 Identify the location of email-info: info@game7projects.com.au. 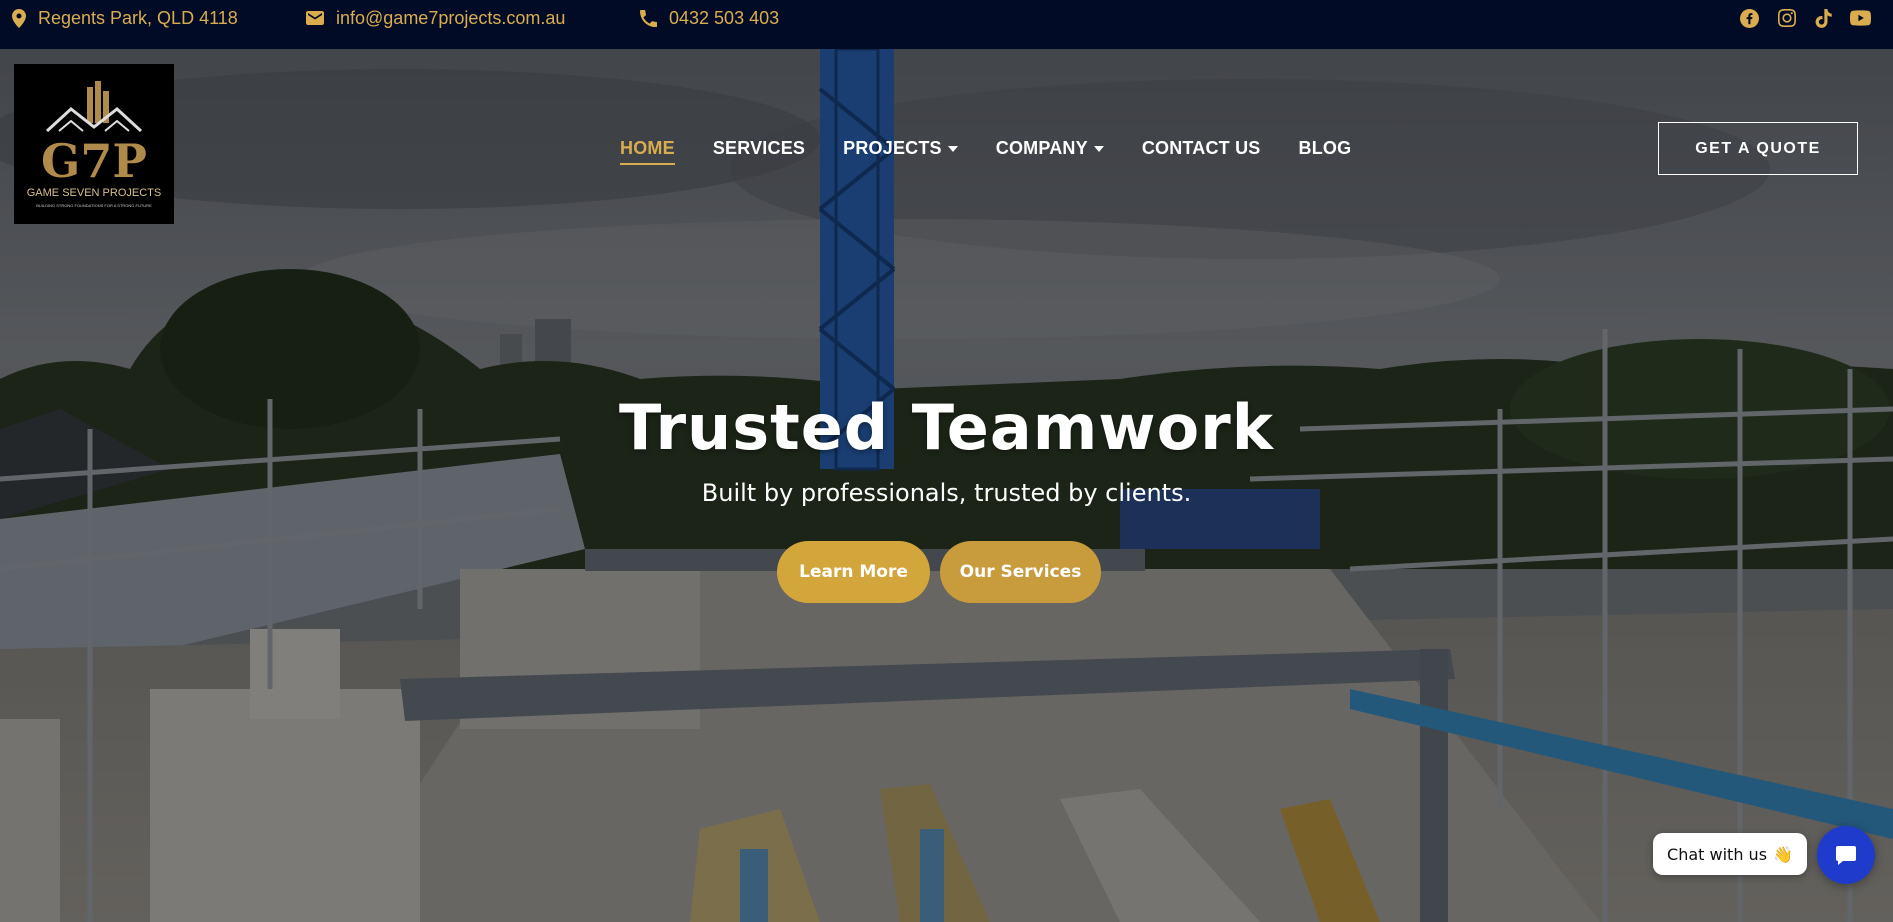
(435, 18).